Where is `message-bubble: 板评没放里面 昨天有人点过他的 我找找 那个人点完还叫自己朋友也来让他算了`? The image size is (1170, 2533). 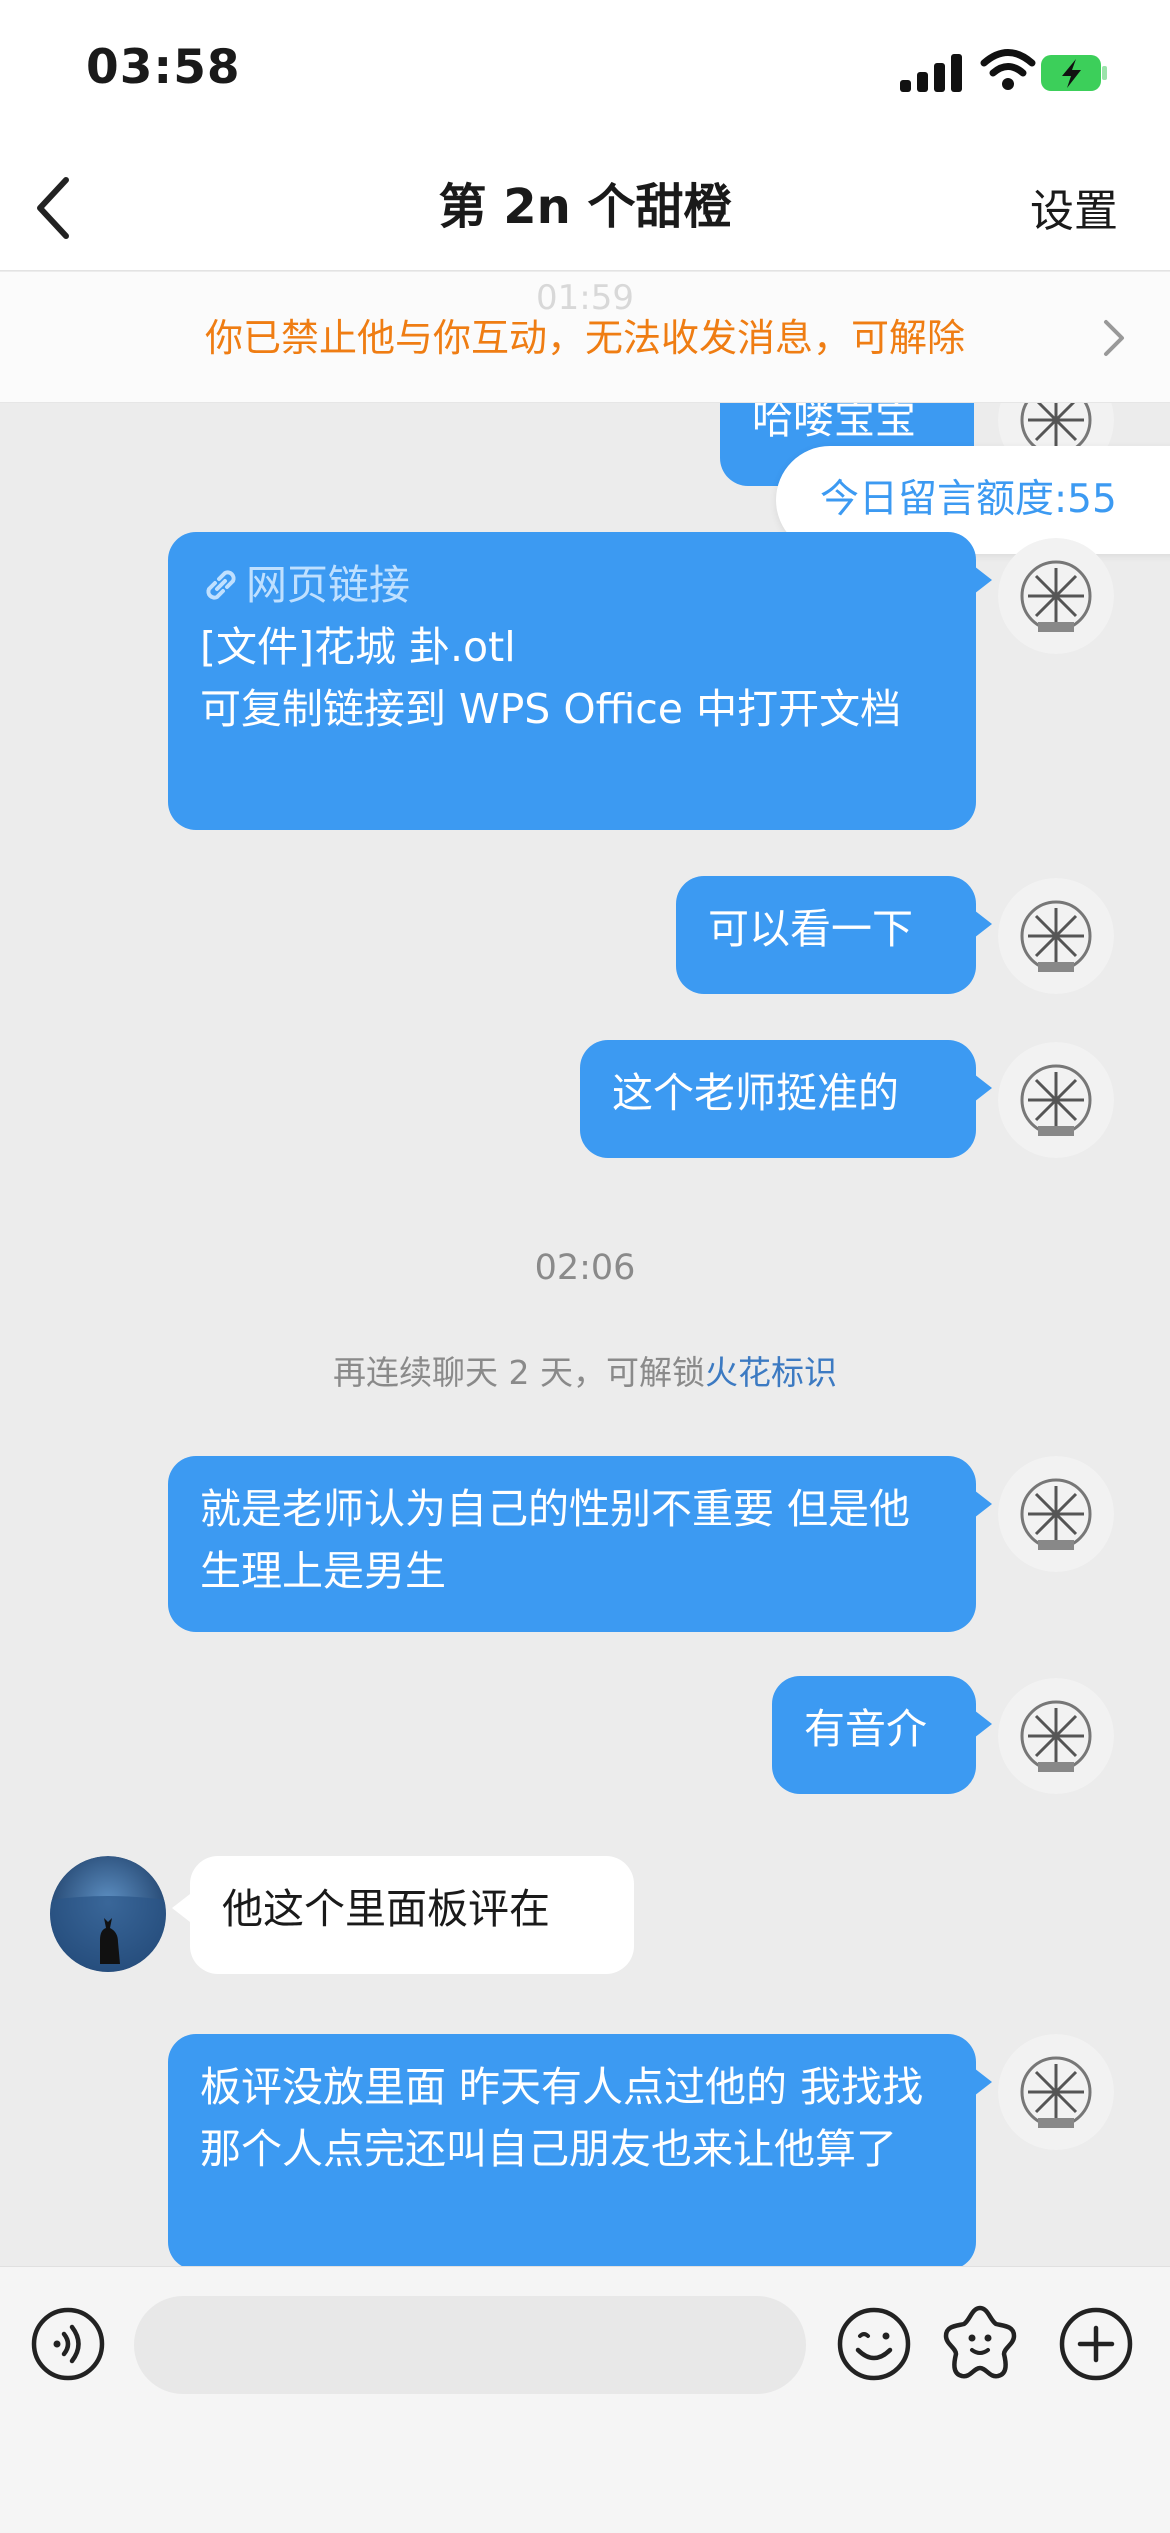 message-bubble: 板评没放里面 昨天有人点过他的 我找找 那个人点完还叫自己朋友也来让他算了 is located at coordinates (572, 2152).